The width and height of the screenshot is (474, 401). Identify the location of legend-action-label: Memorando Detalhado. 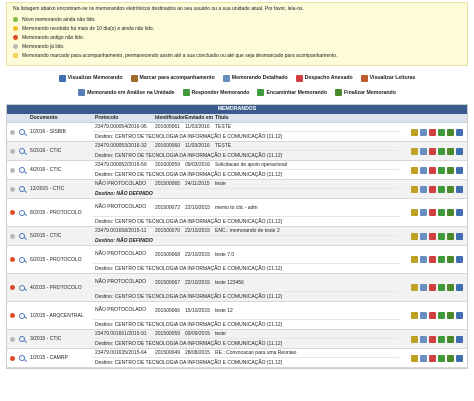
(259, 78).